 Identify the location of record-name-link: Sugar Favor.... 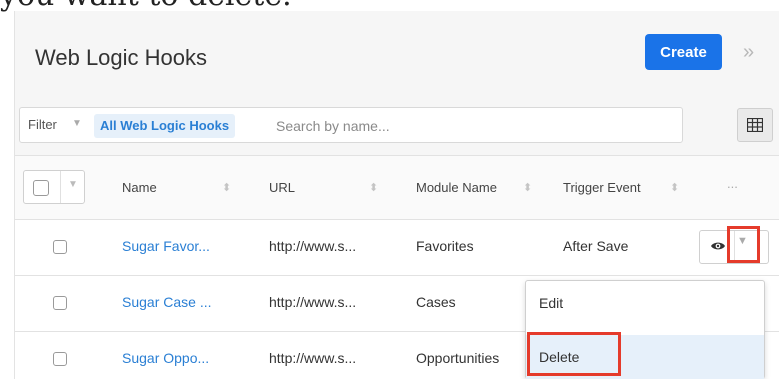
(166, 246).